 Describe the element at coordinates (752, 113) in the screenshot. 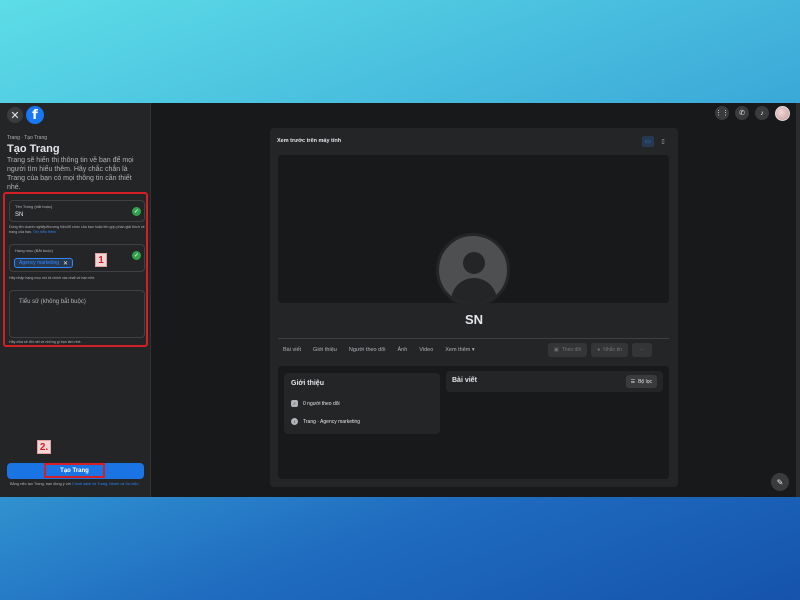

I see `top-bar-icons: ⋮⋮ ✆ ♪` at that location.